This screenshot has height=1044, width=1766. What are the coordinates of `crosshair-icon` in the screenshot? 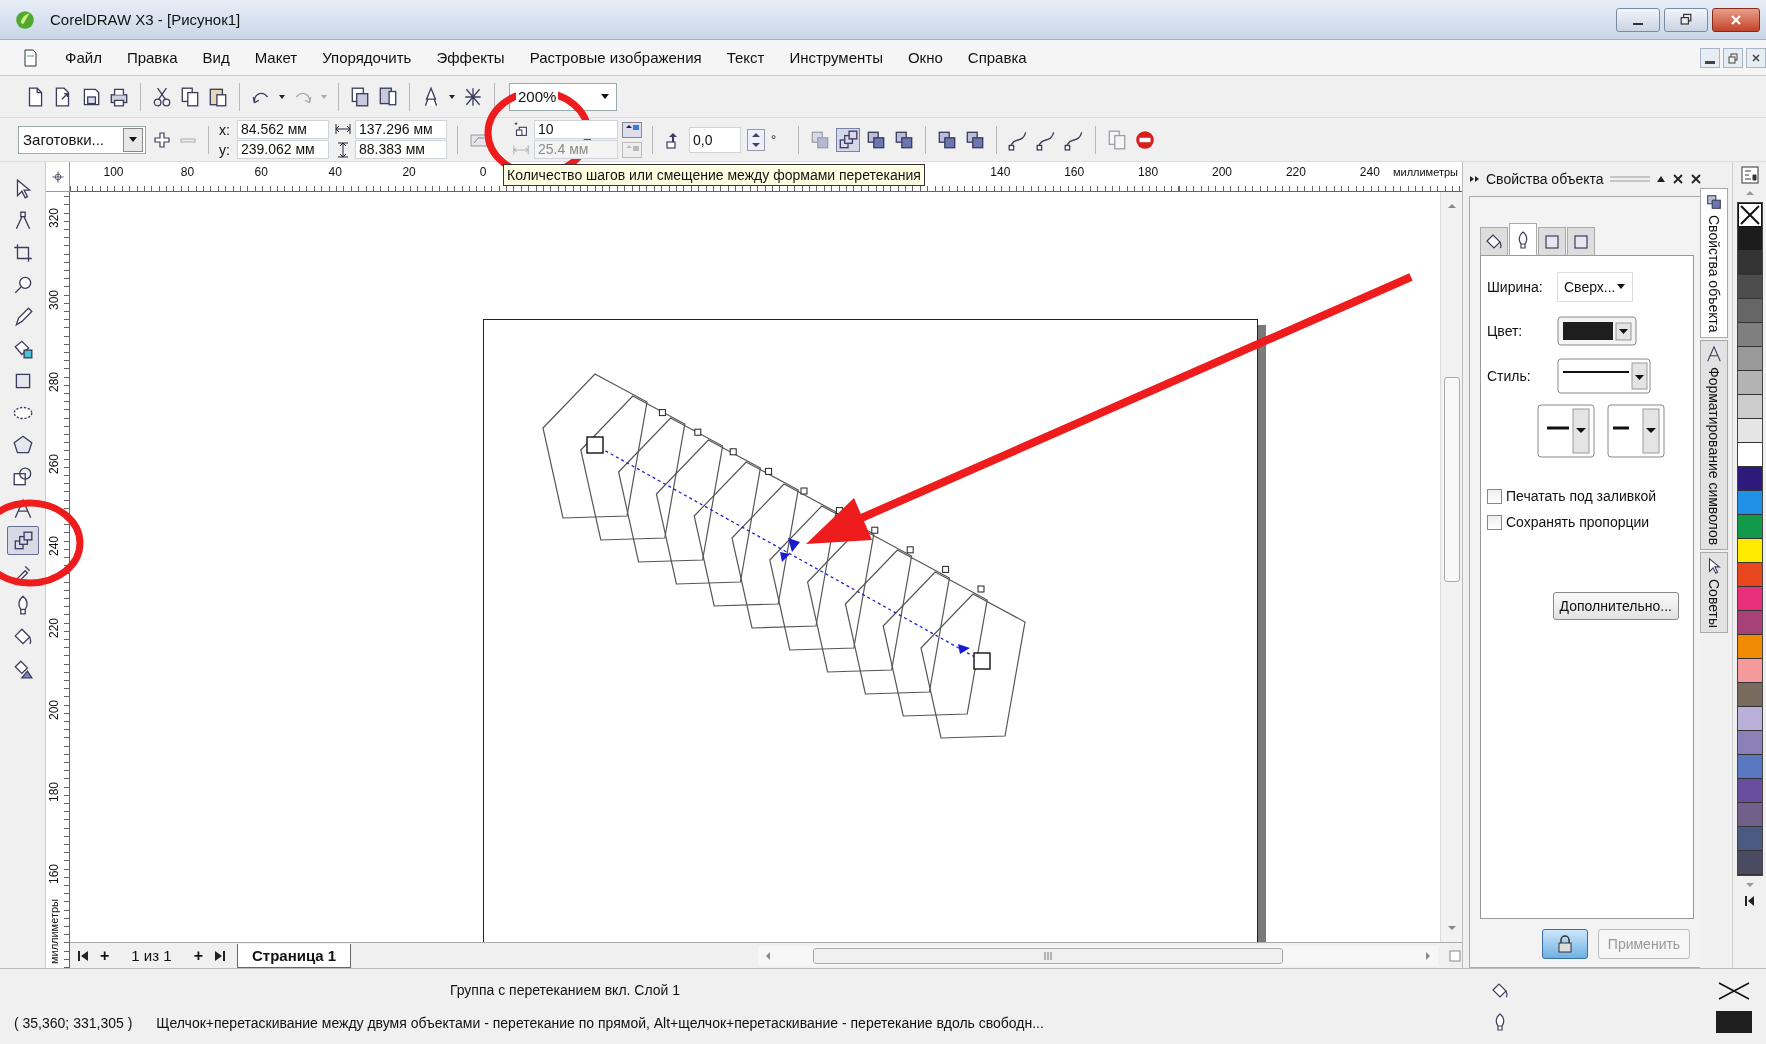 It's located at (57, 176).